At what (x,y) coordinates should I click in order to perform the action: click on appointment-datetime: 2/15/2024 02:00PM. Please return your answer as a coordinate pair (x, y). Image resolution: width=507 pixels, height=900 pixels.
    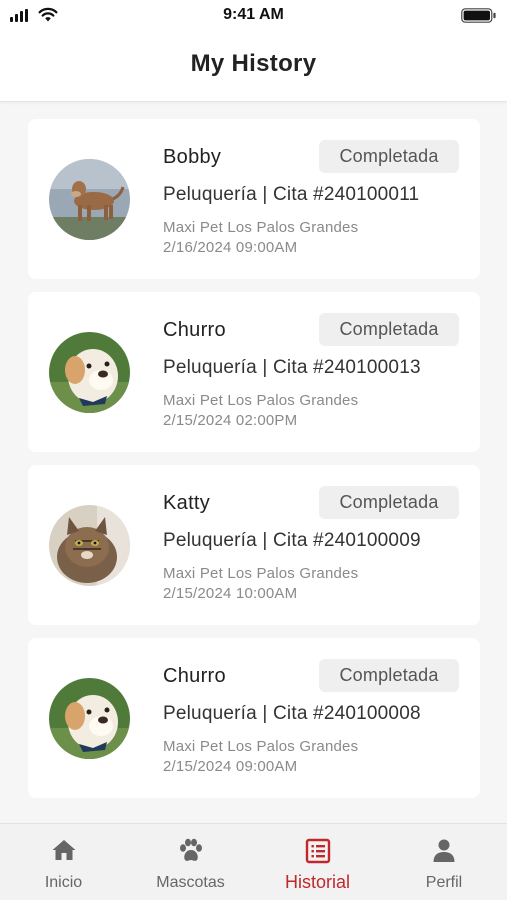
    Looking at the image, I should click on (230, 420).